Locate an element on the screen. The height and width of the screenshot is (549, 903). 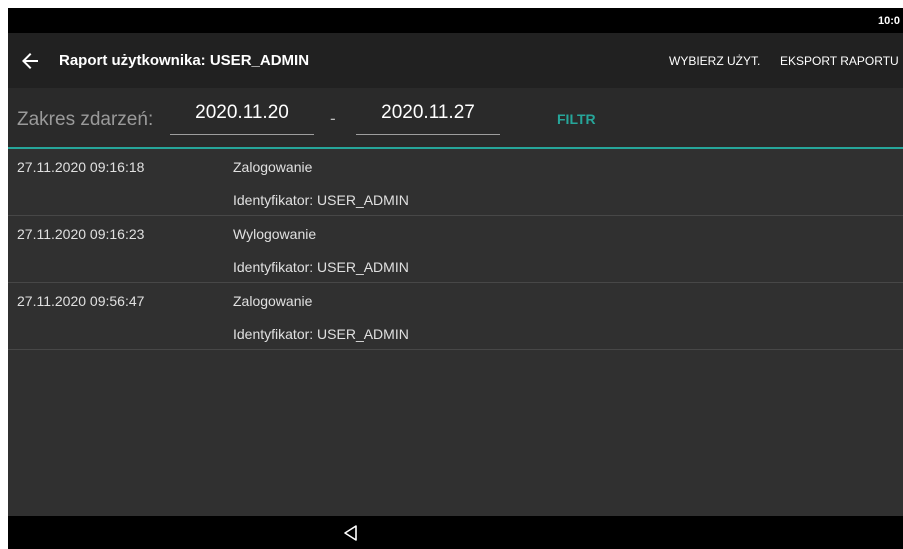
select-user-button: WYBIERZ UŻYT. is located at coordinates (714, 61).